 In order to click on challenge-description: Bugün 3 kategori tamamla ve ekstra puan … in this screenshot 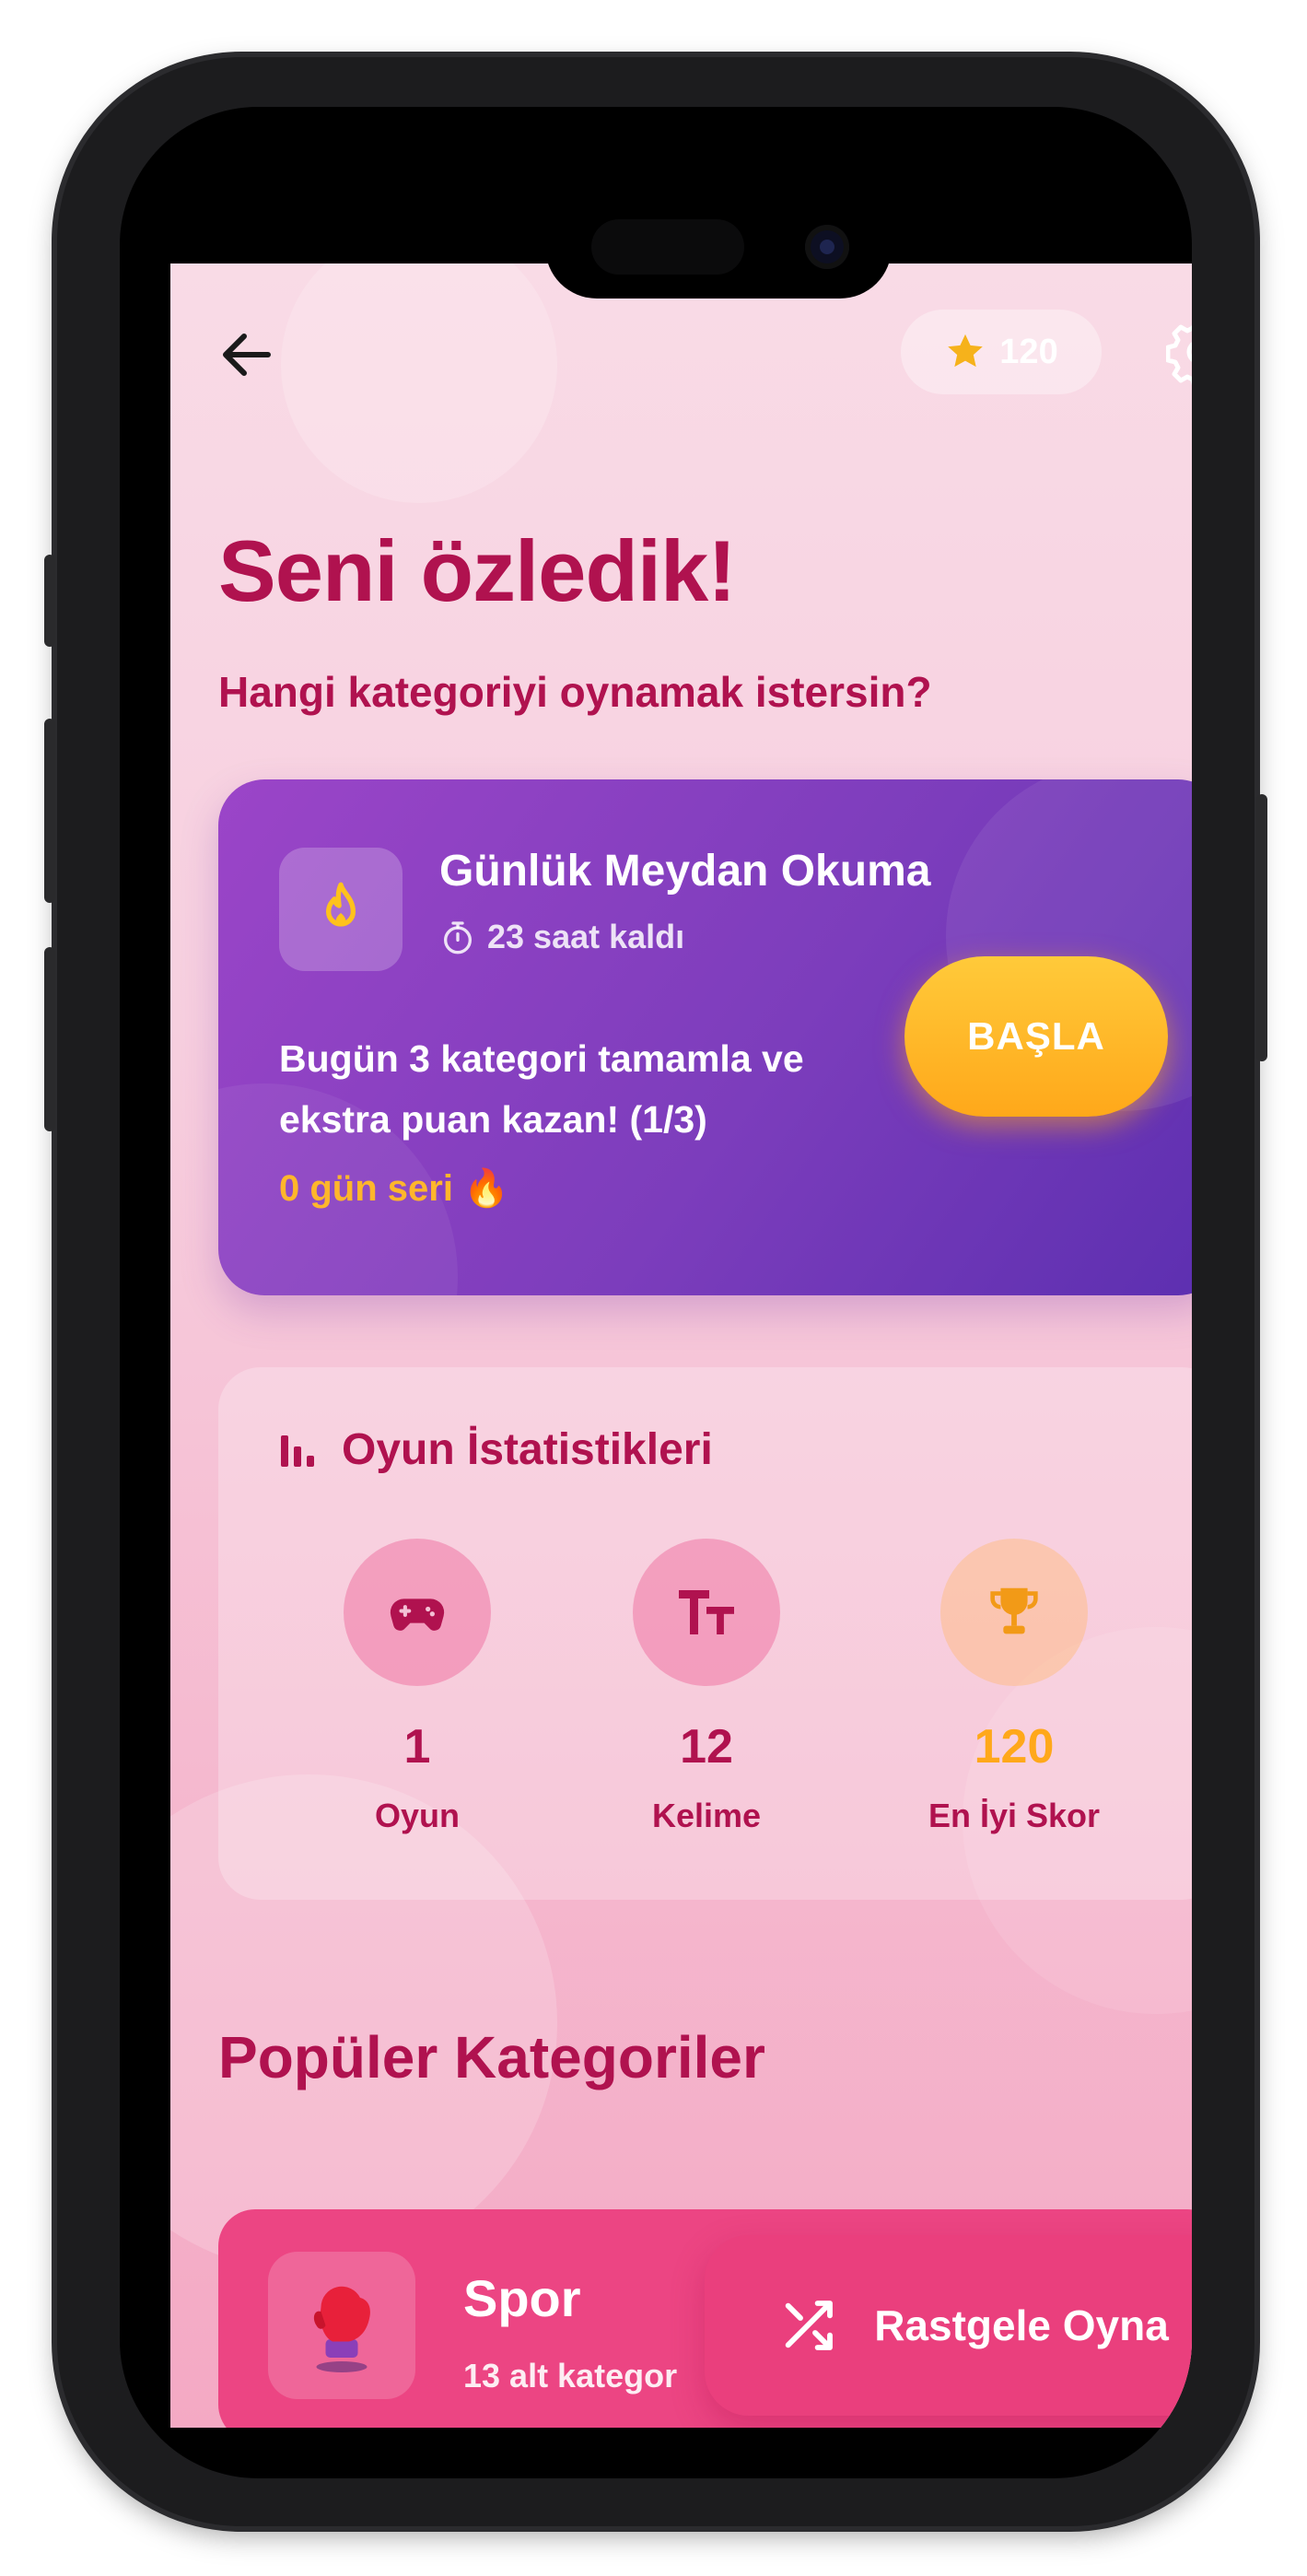, I will do `click(542, 1089)`.